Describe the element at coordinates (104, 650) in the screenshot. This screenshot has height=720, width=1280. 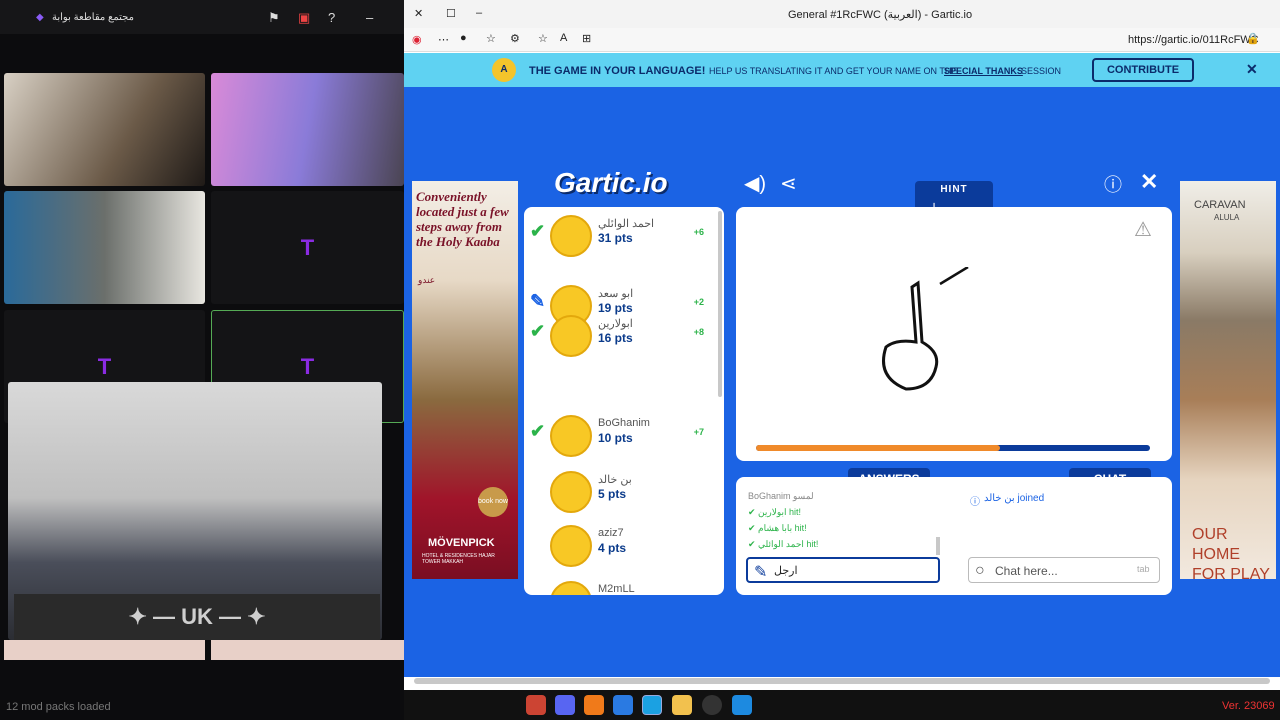
I see `cam-strip-left` at that location.